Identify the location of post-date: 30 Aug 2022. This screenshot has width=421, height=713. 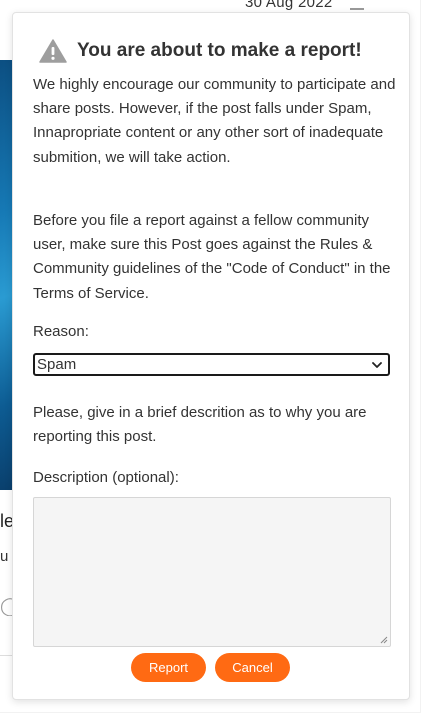
(289, 5).